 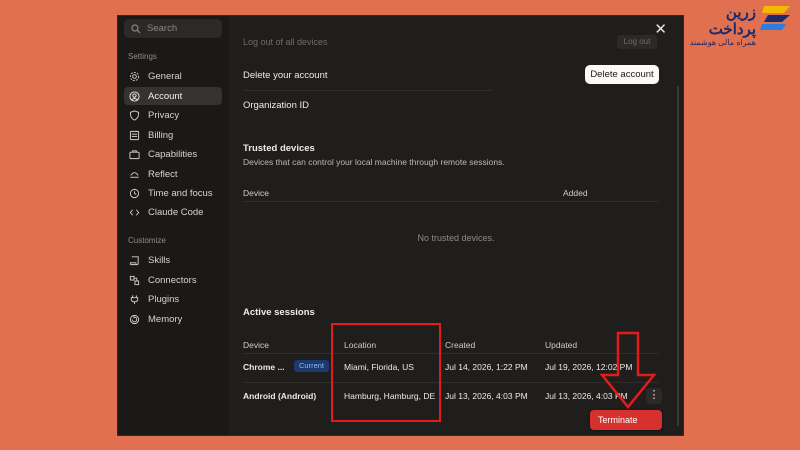 What do you see at coordinates (134, 280) in the screenshot?
I see `connectors-icon` at bounding box center [134, 280].